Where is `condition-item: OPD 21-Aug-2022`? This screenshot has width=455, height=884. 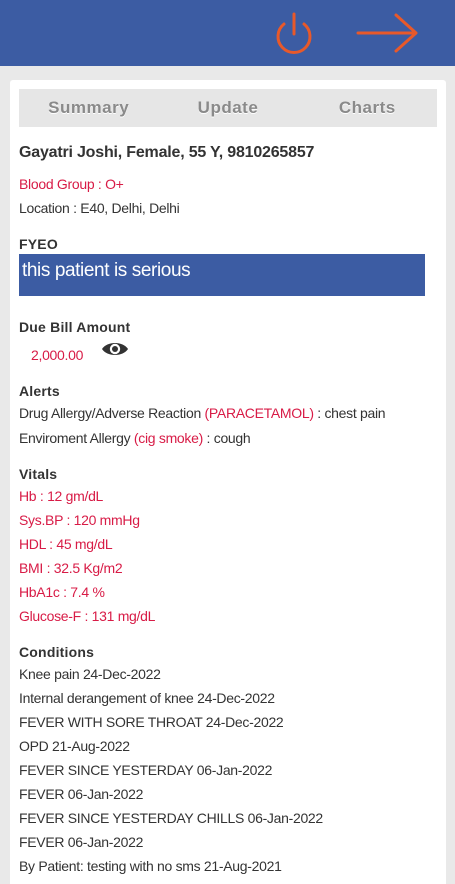
condition-item: OPD 21-Aug-2022 is located at coordinates (74, 746).